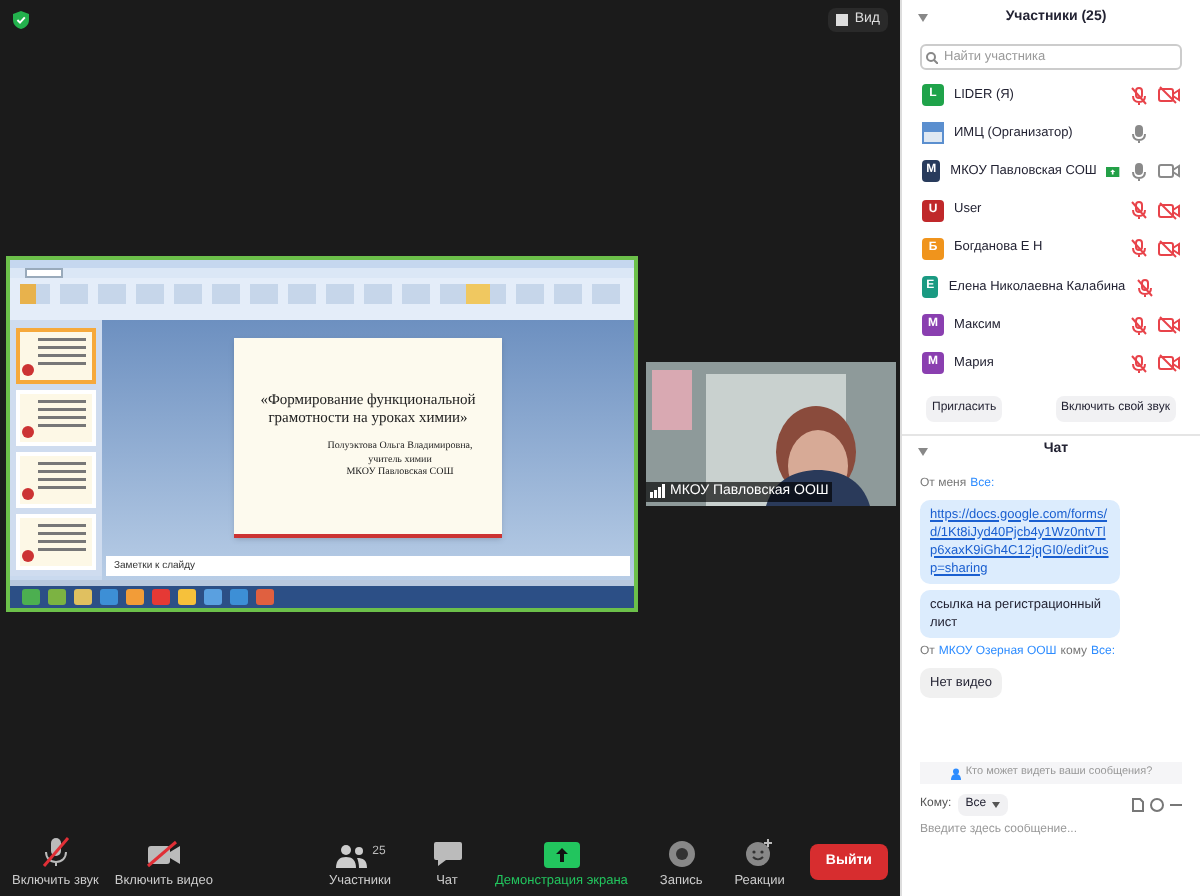 Image resolution: width=1200 pixels, height=896 pixels. Describe the element at coordinates (933, 133) in the screenshot. I see `avatar-picture-icon` at that location.